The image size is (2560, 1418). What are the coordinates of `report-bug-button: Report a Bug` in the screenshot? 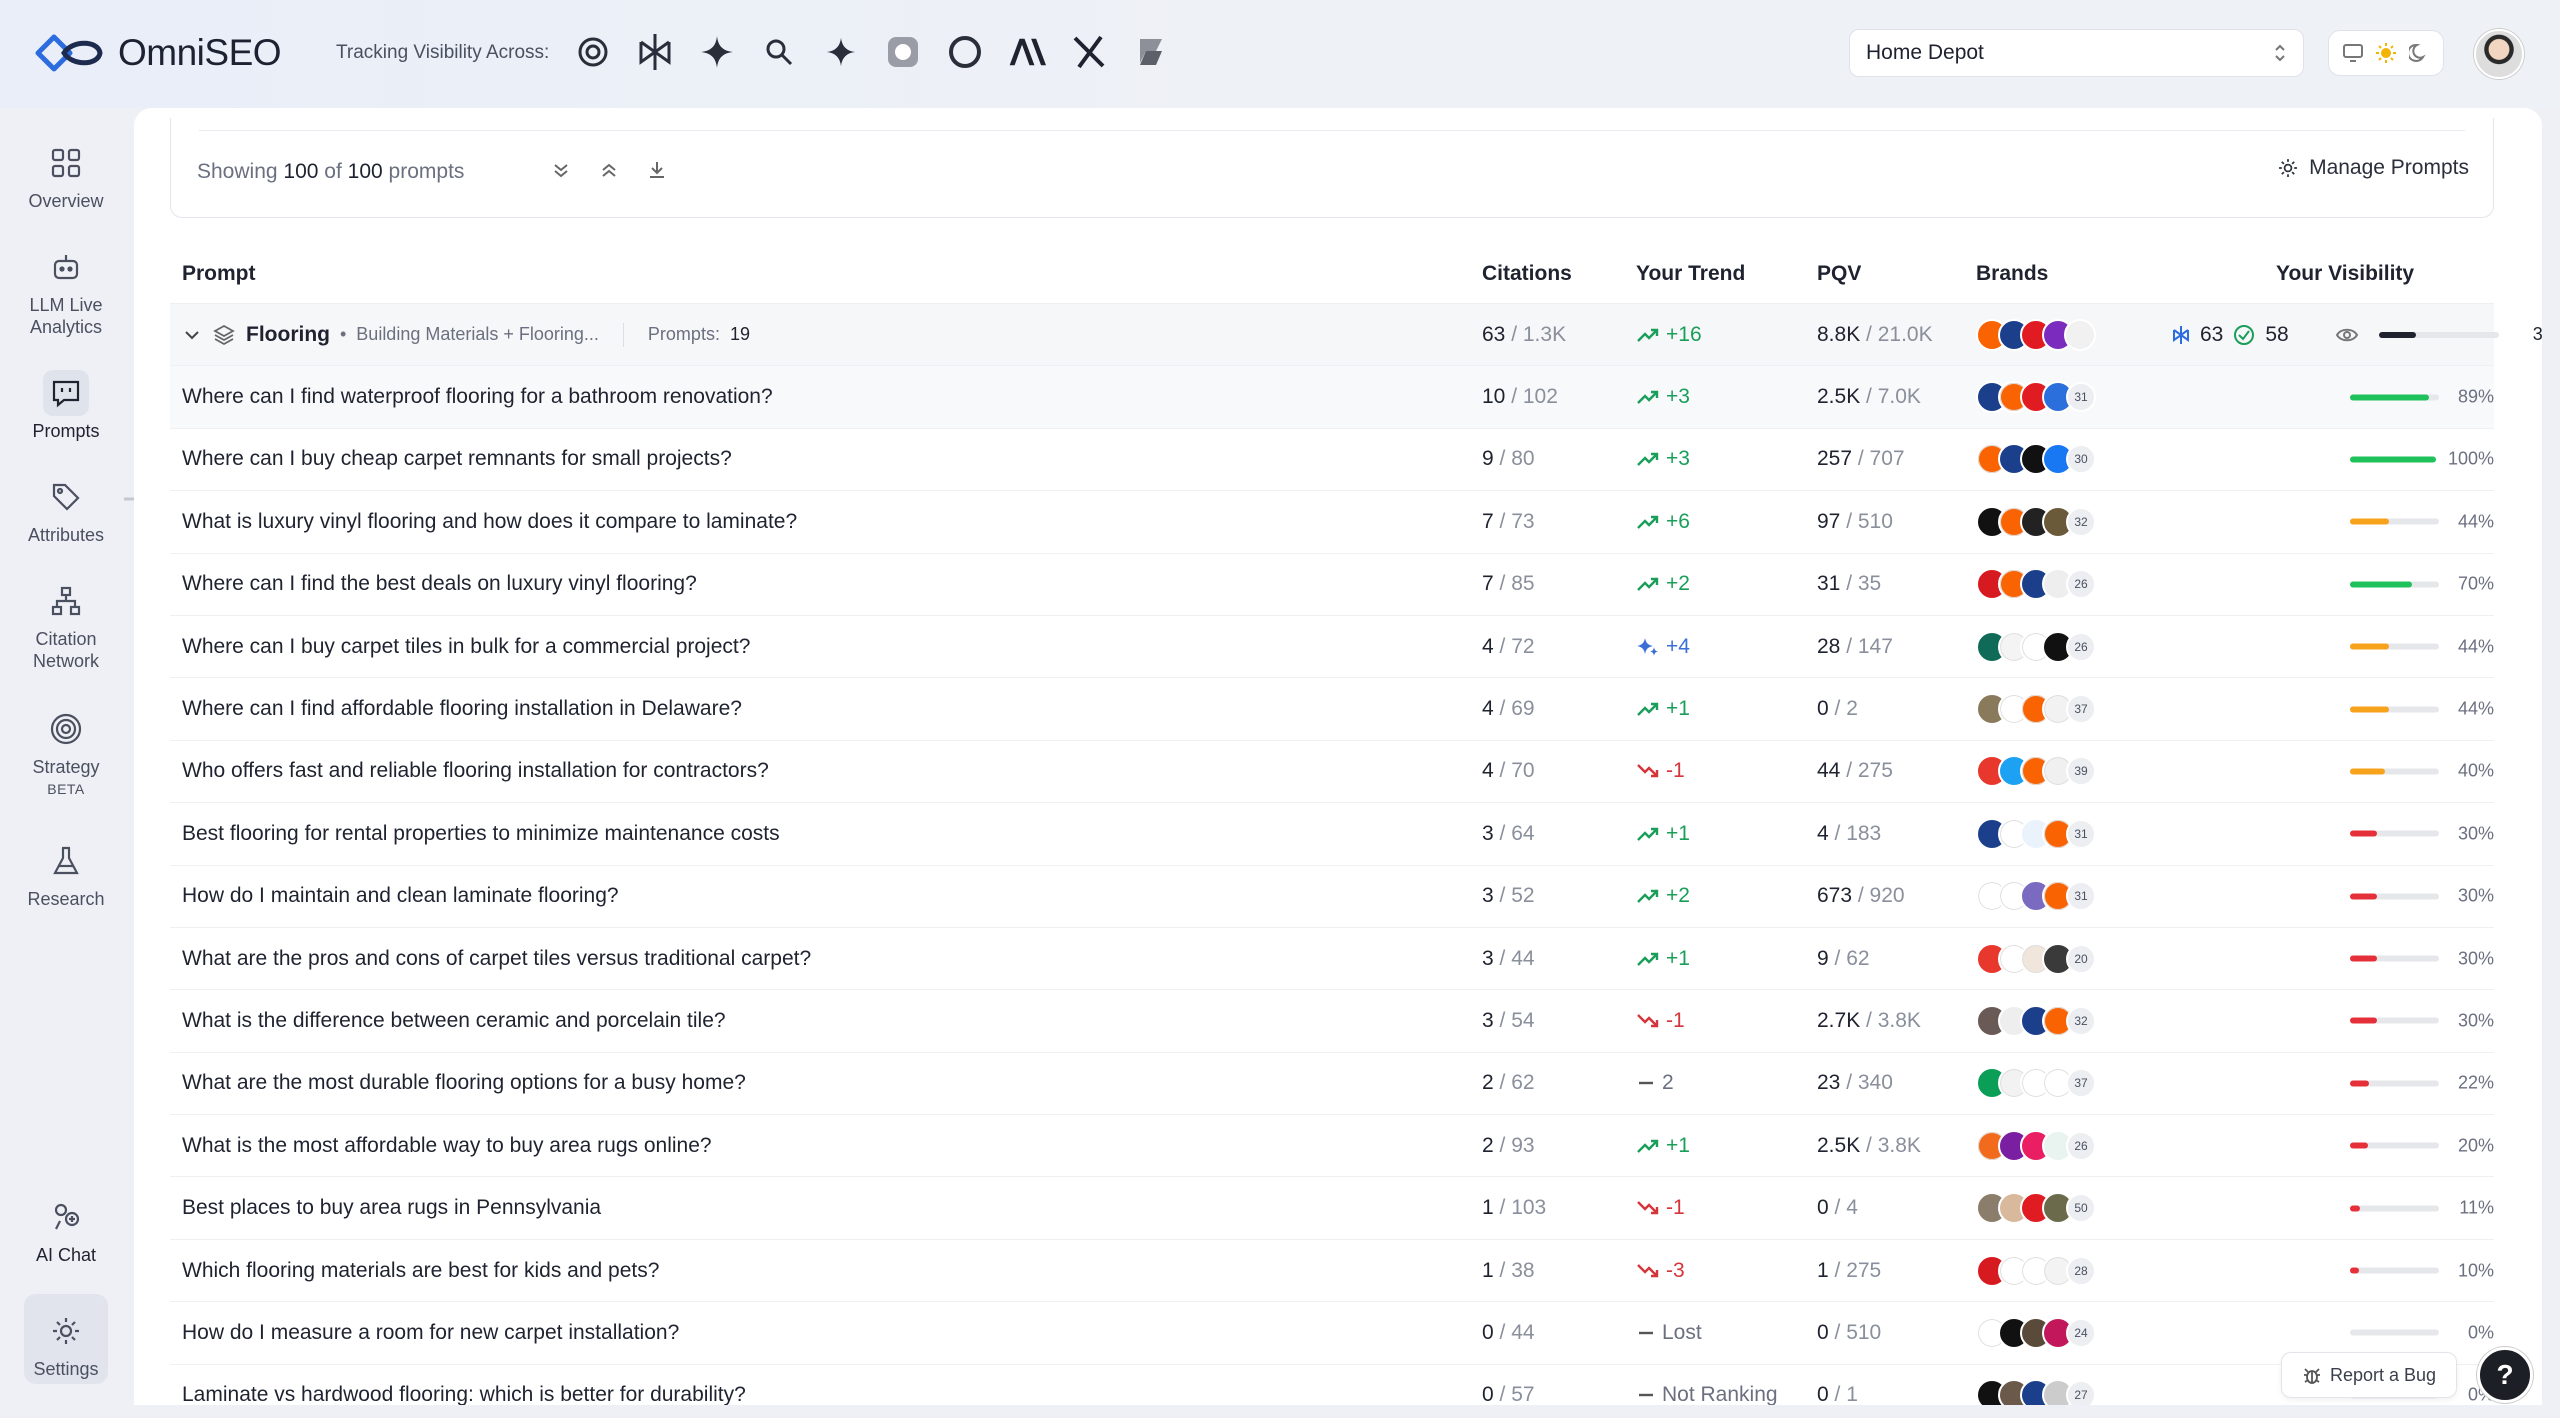 It's located at (2369, 1375).